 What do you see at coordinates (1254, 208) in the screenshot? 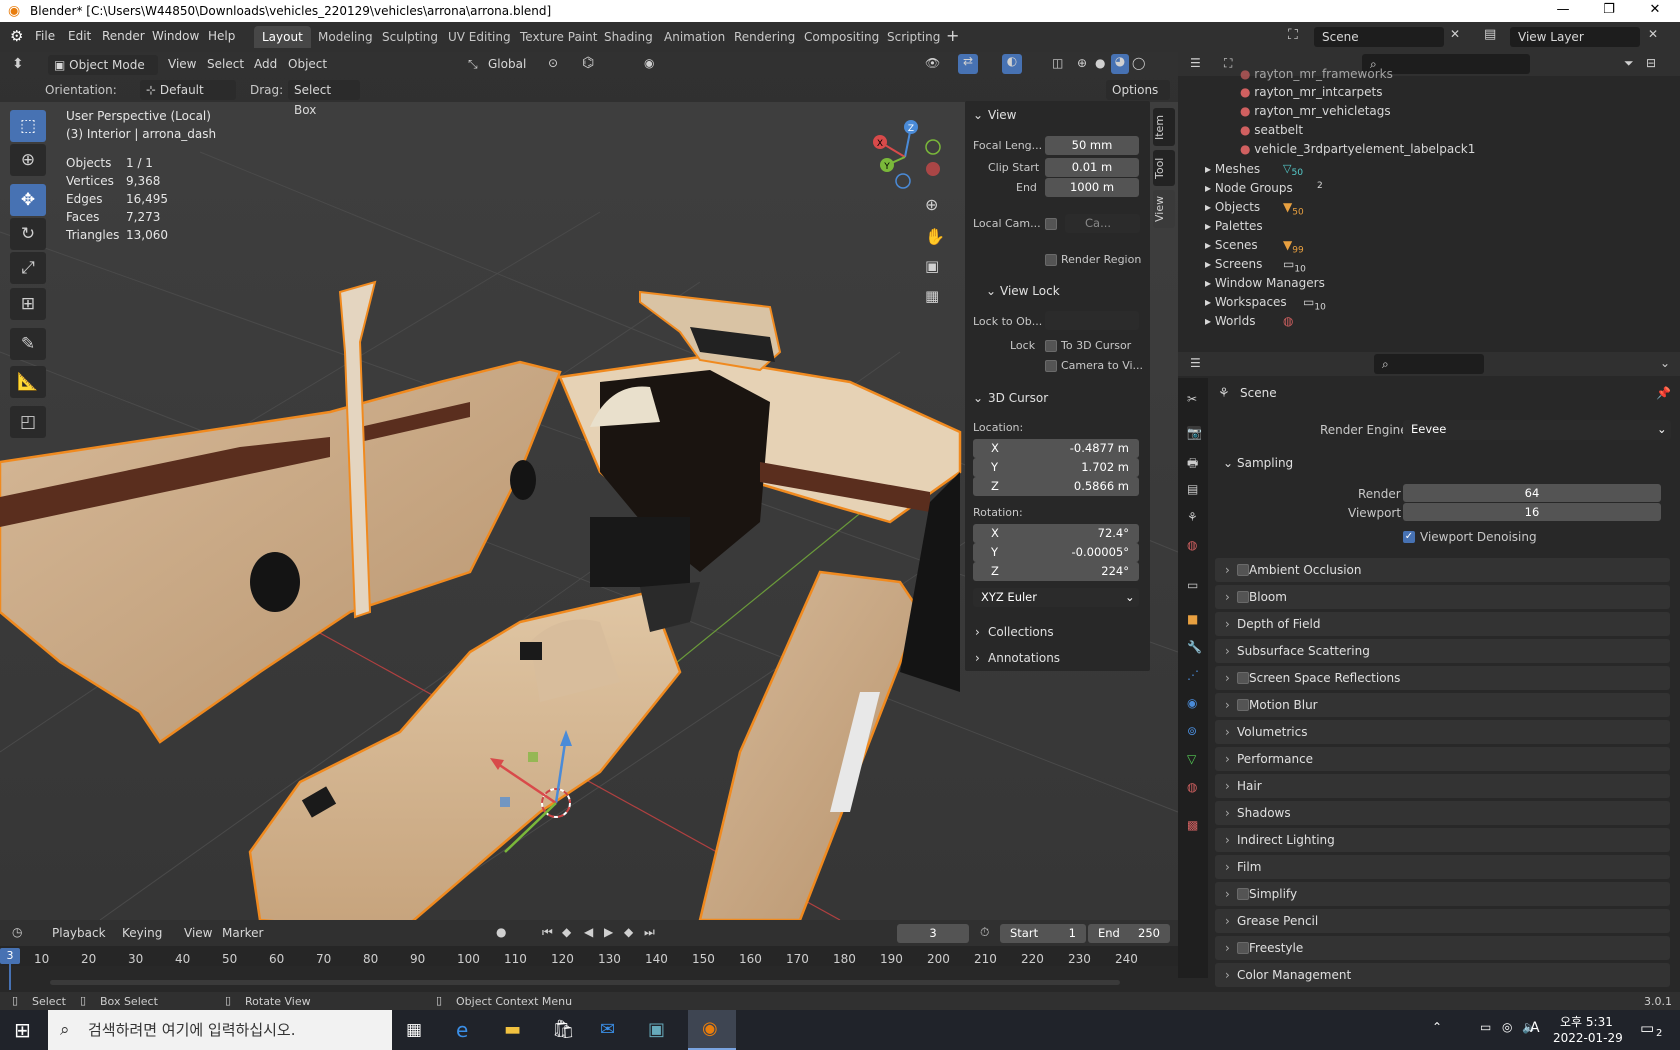
I see `outliner-category-objects: ▸ Objects ▼50` at bounding box center [1254, 208].